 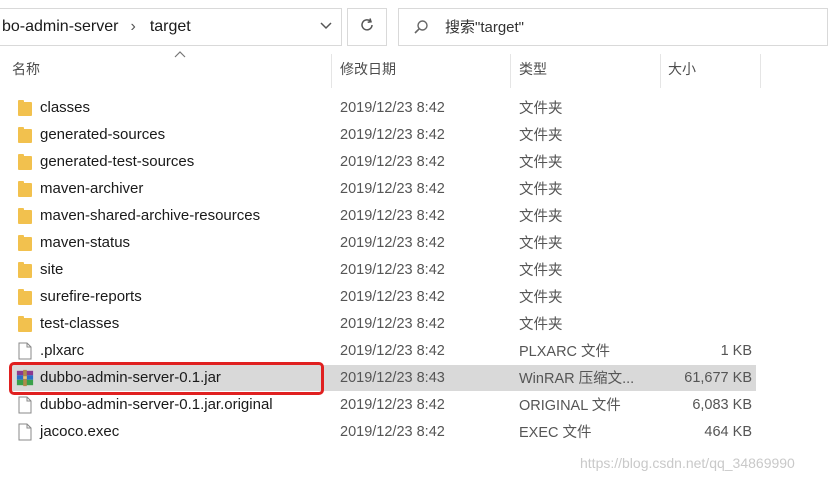 I want to click on file-name: site, so click(x=52, y=269).